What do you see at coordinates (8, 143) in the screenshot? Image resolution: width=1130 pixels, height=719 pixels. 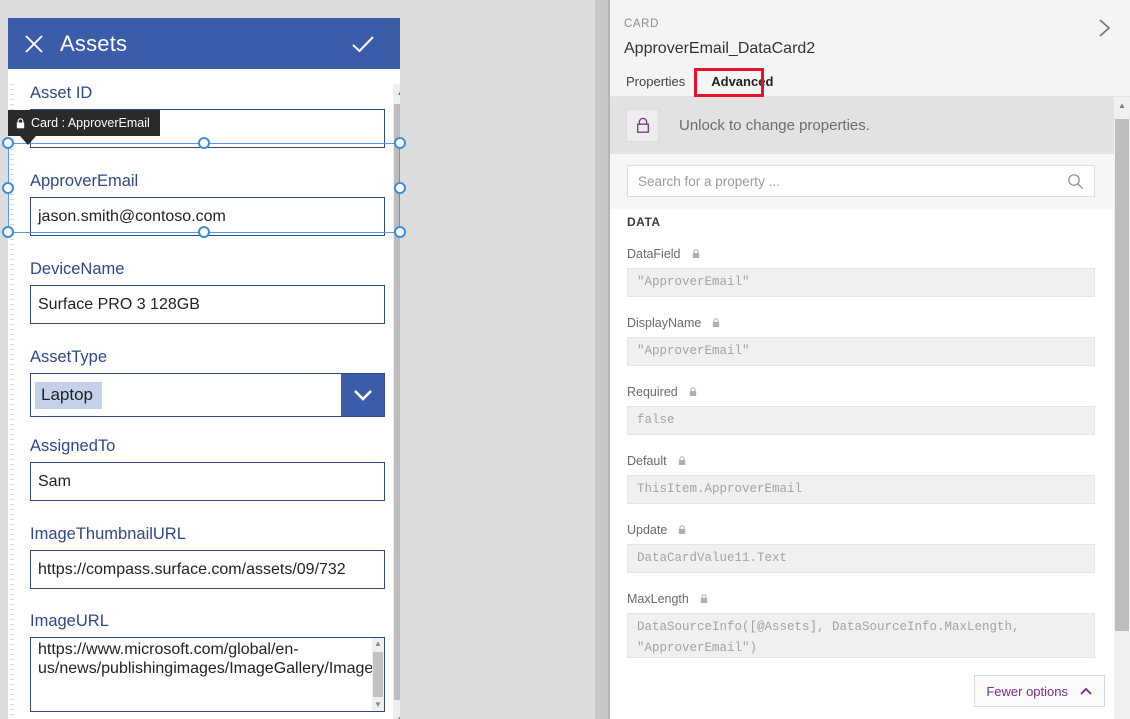 I see `resize-handle-top-left` at bounding box center [8, 143].